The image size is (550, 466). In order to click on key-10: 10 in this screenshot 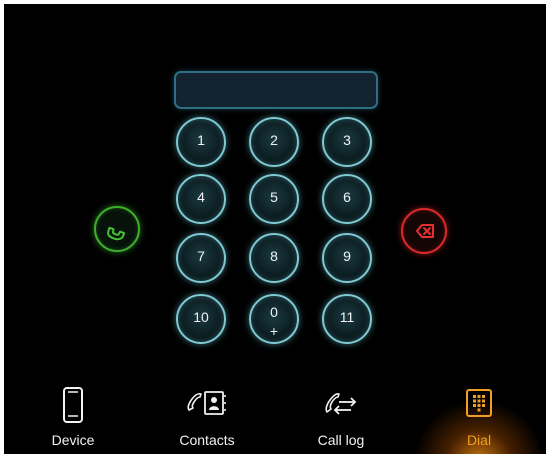, I will do `click(201, 319)`.